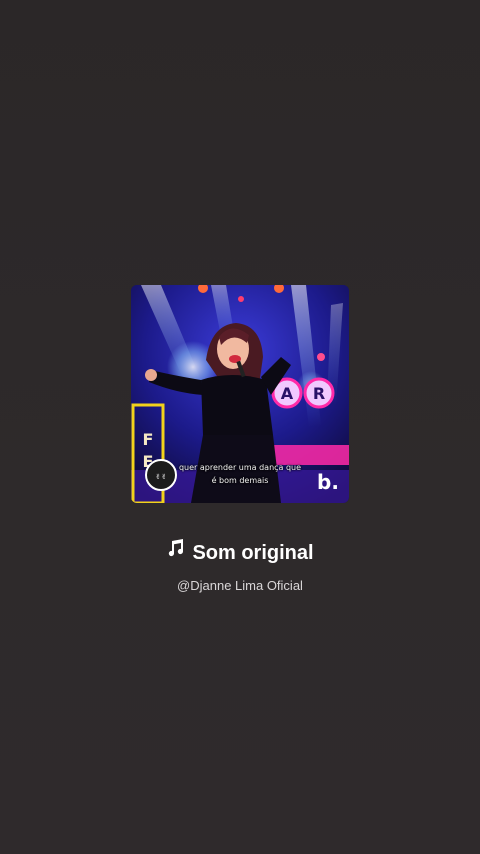 The width and height of the screenshot is (480, 854). What do you see at coordinates (240, 480) in the screenshot?
I see `cover-caption-line2: é bom demais` at bounding box center [240, 480].